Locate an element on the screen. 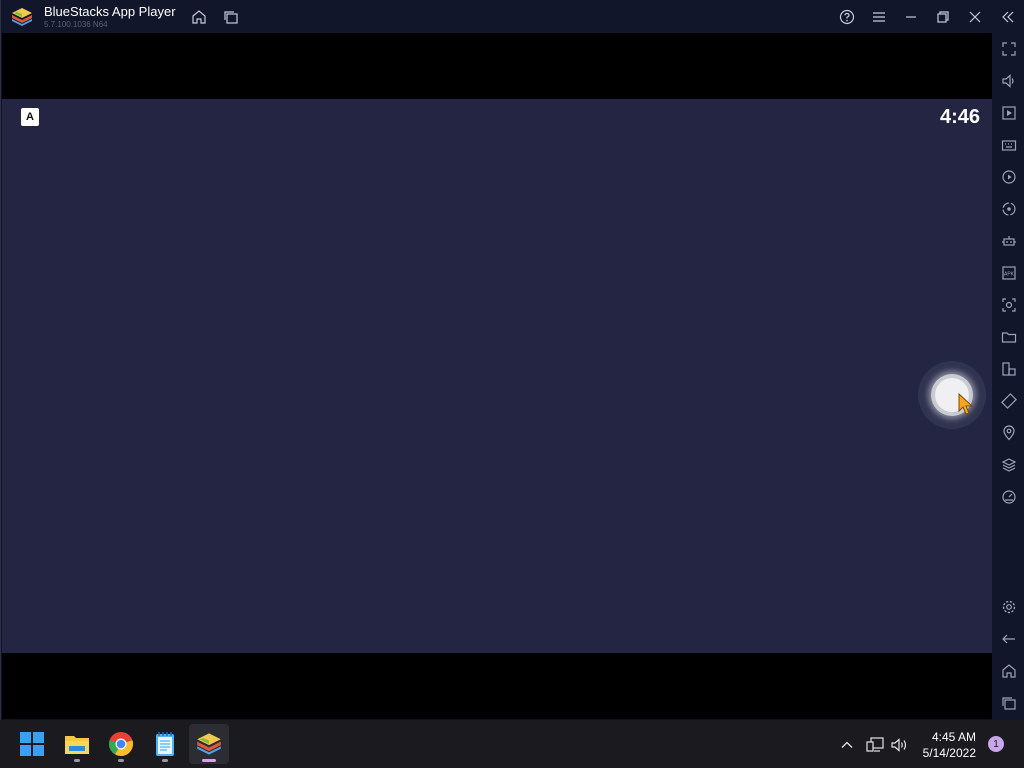  layers-button is located at coordinates (1009, 465).